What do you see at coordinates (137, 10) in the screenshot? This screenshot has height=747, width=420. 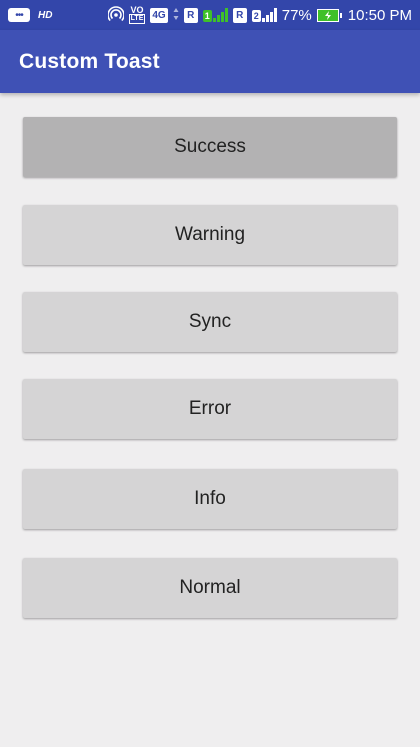 I see `volte-vo-label: VO` at bounding box center [137, 10].